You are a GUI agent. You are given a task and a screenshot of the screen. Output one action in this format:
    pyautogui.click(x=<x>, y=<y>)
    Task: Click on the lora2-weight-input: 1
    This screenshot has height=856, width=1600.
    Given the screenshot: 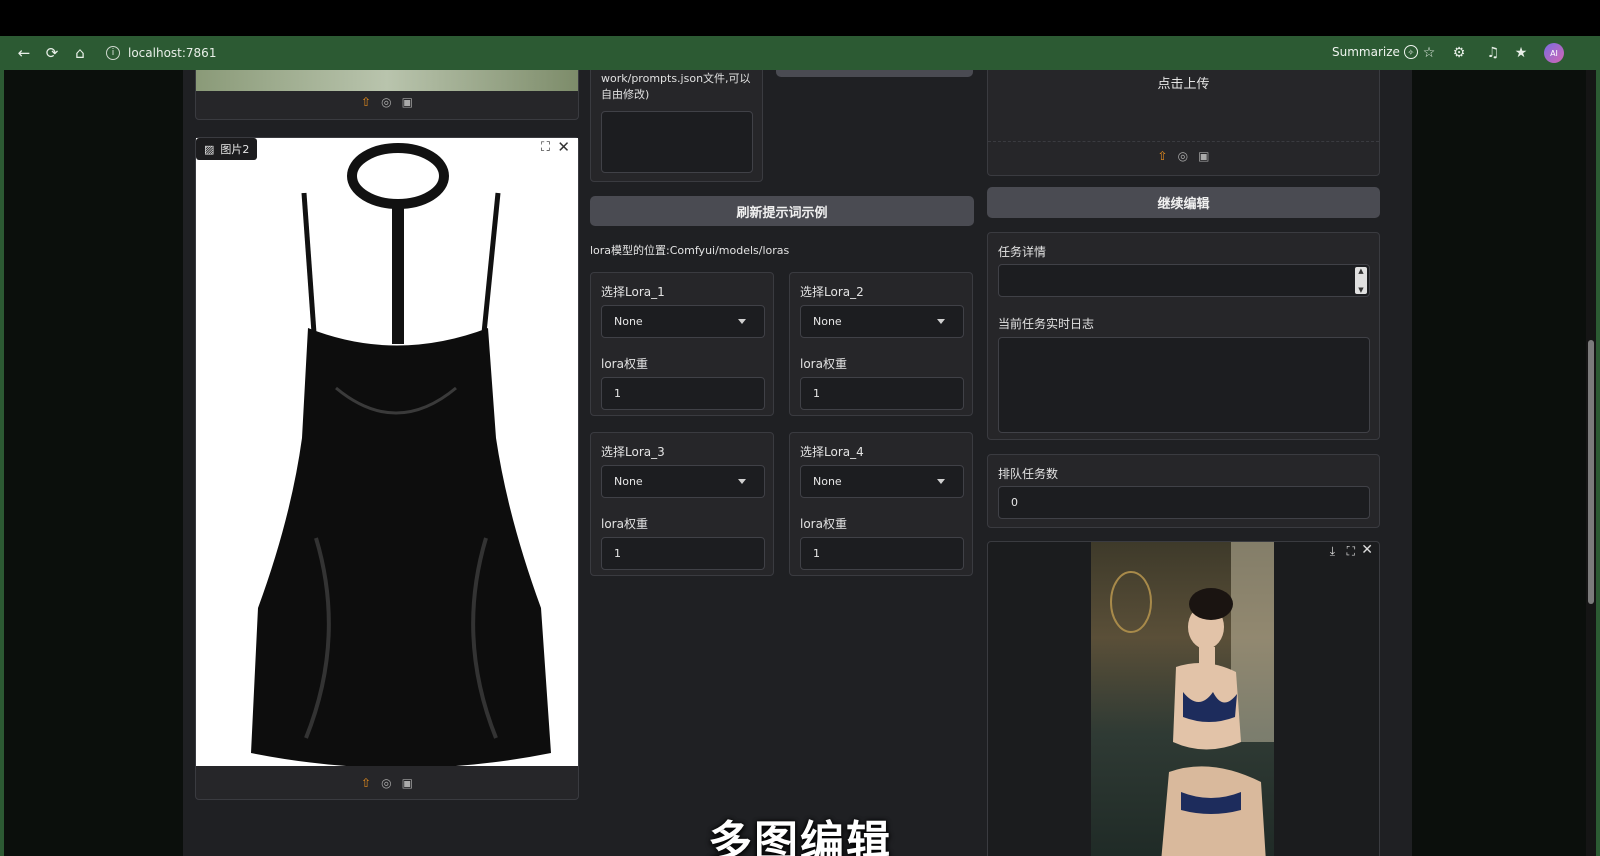 What is the action you would take?
    pyautogui.click(x=882, y=393)
    